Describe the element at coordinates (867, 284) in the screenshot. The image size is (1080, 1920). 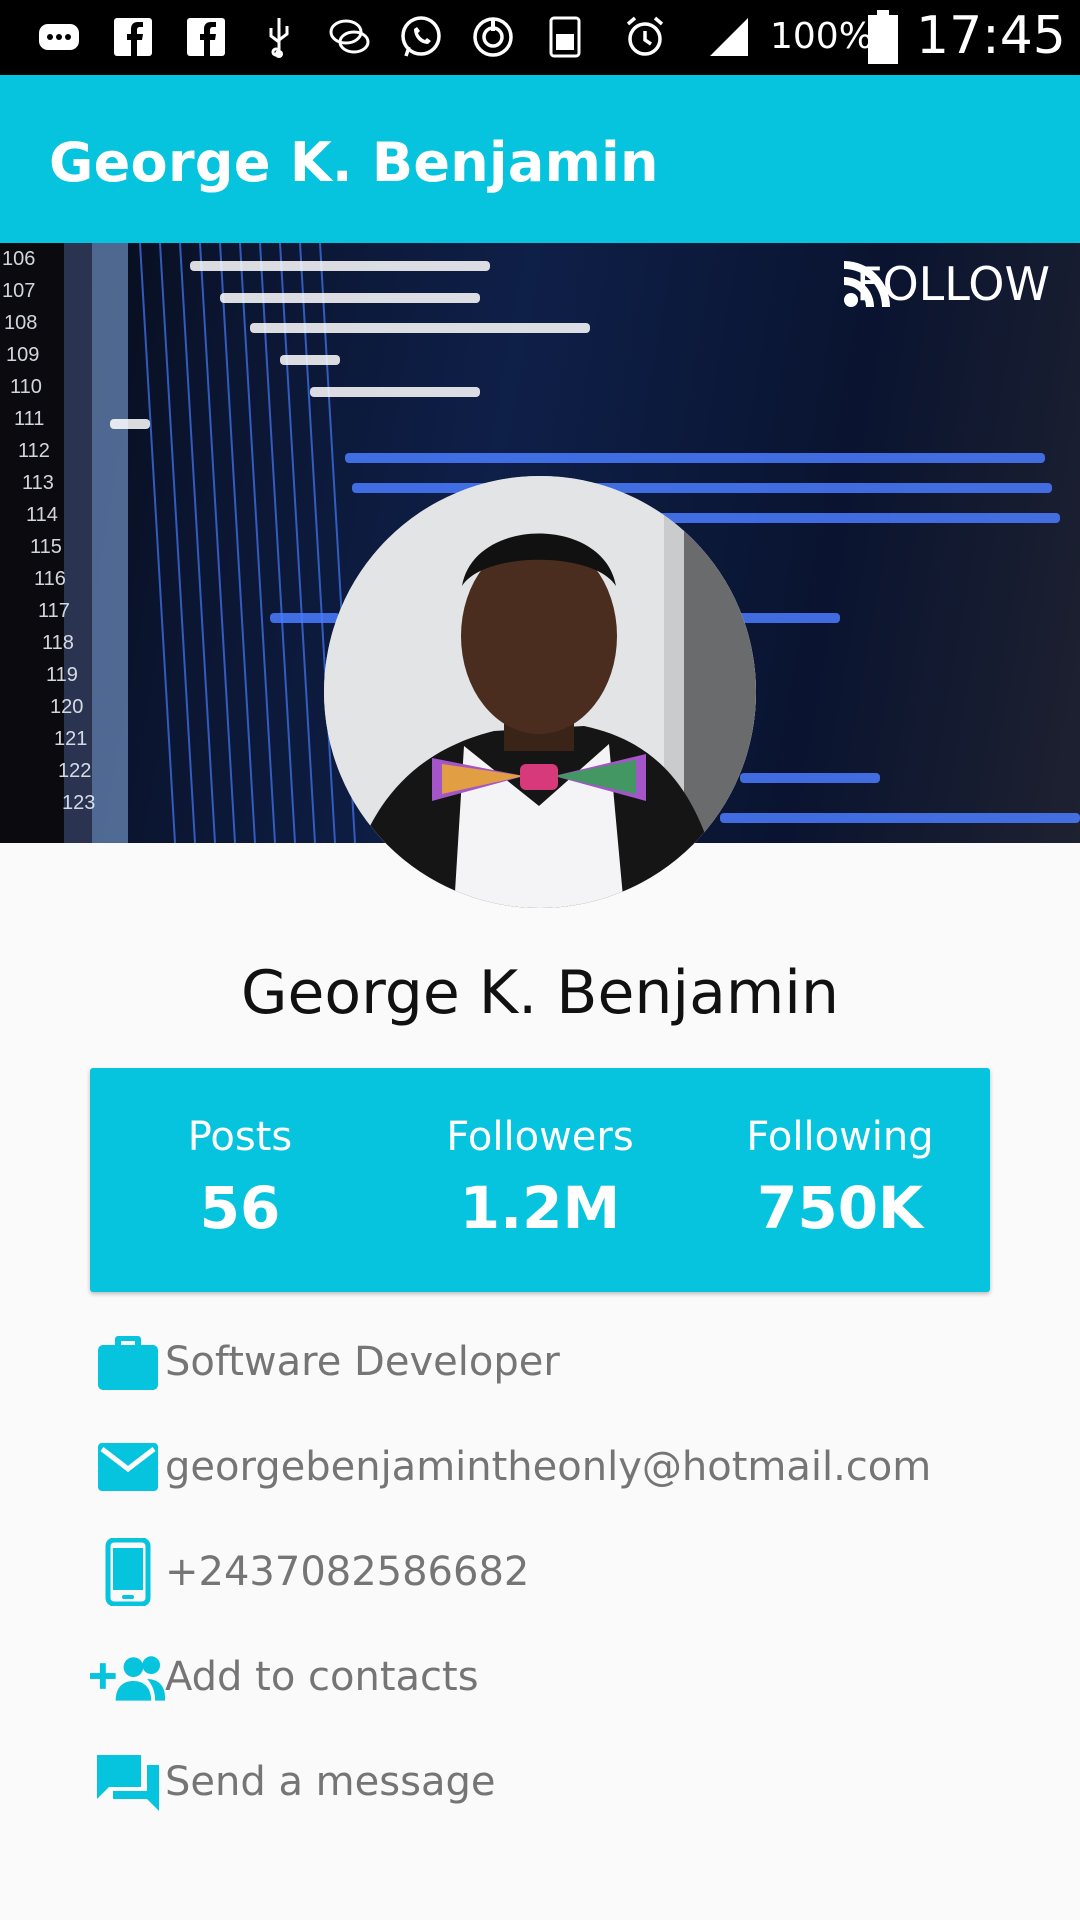
I see `rss-icon` at that location.